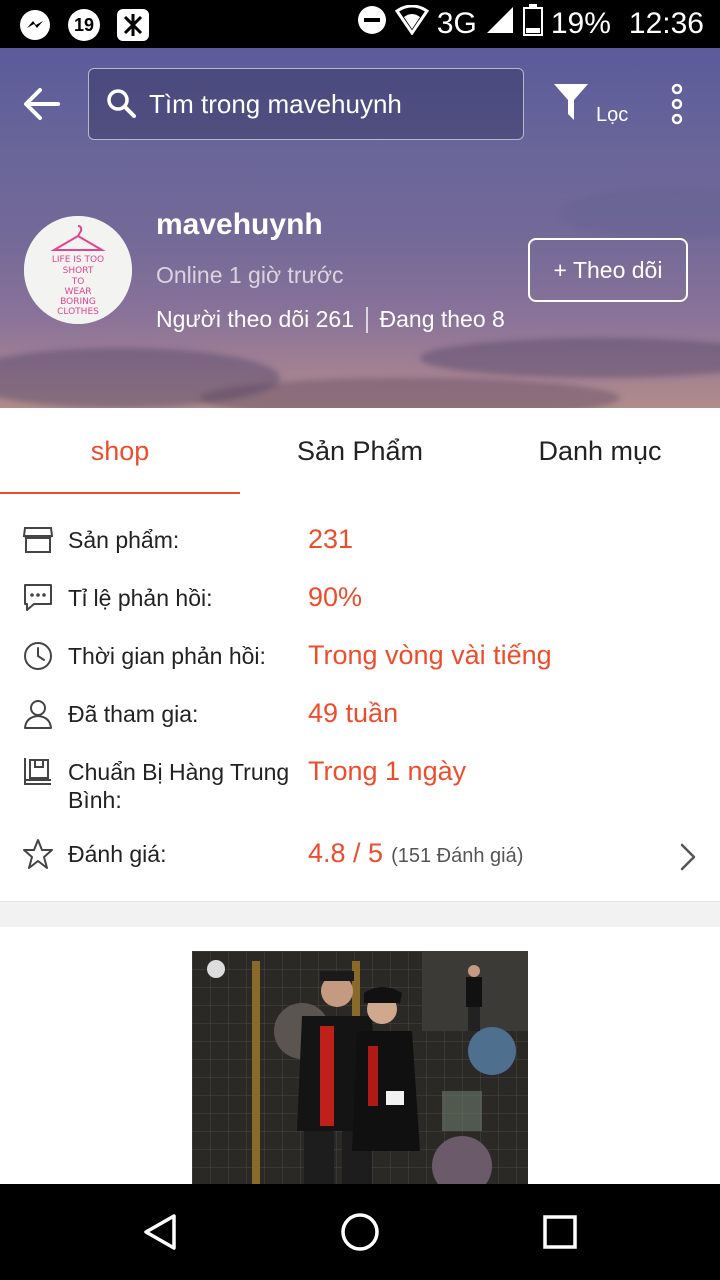  What do you see at coordinates (346, 853) in the screenshot?
I see `rating-score: 4.8 / 5` at bounding box center [346, 853].